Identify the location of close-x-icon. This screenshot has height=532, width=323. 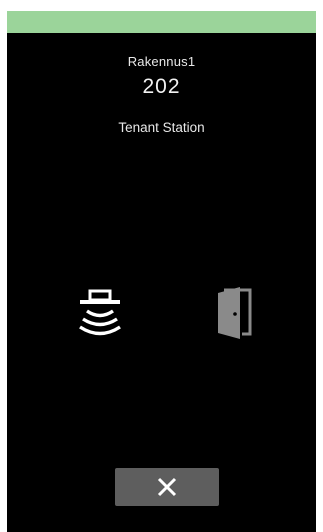
(167, 487).